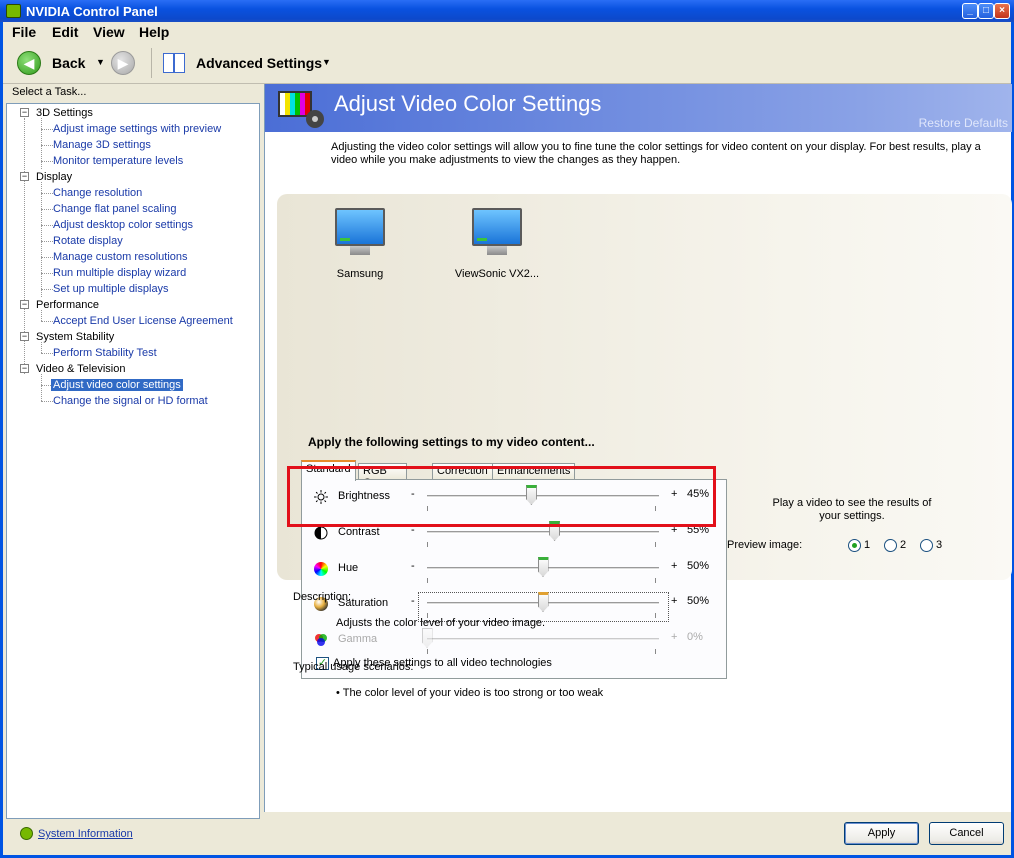 This screenshot has height=858, width=1014. I want to click on gamma-rgb-icon, so click(321, 640).